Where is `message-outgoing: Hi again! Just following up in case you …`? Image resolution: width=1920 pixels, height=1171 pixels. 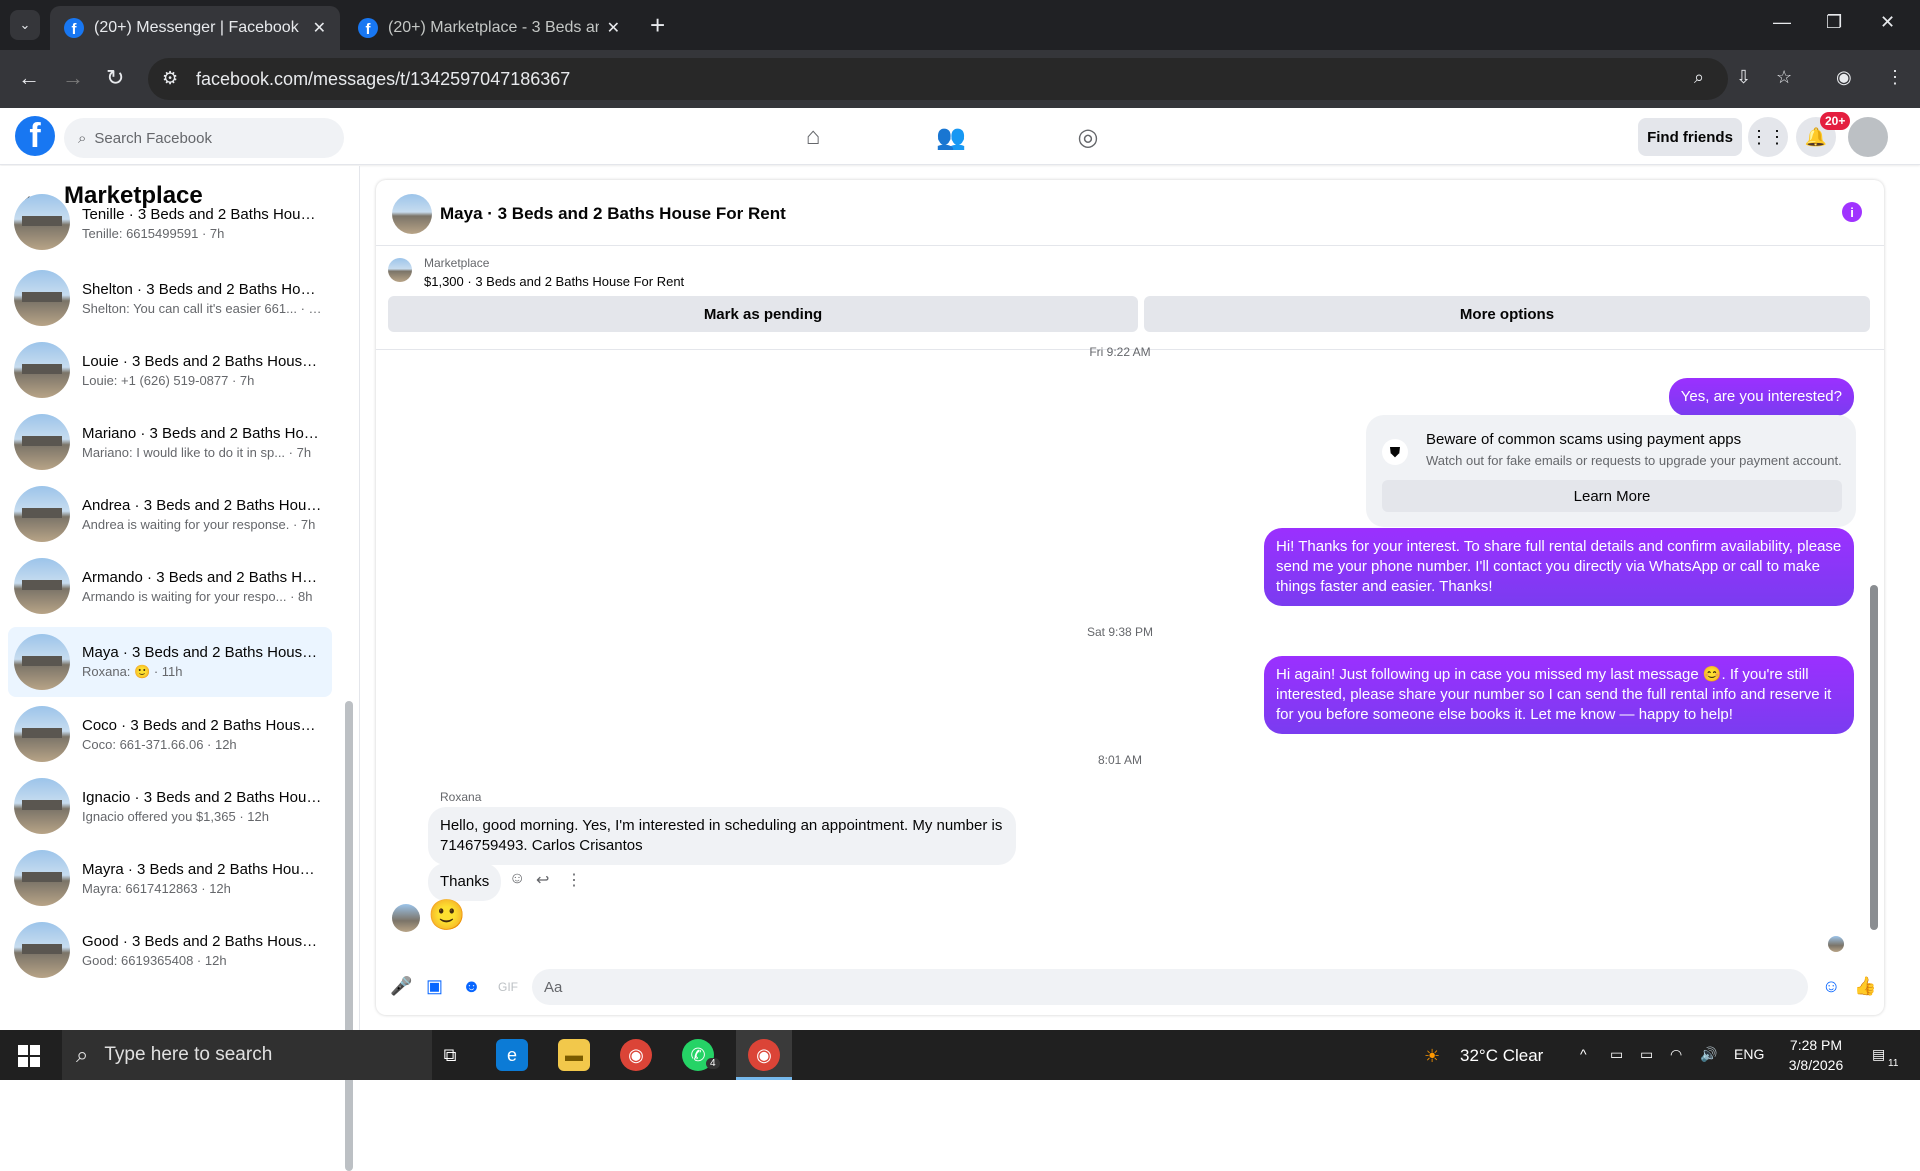 message-outgoing: Hi again! Just following up in case you … is located at coordinates (1559, 695).